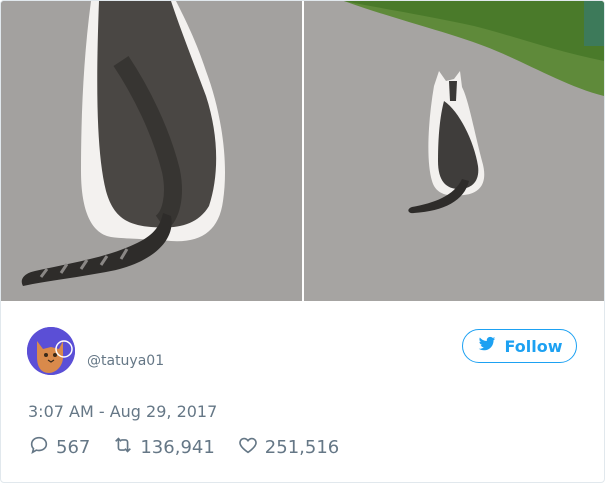 The width and height of the screenshot is (605, 483). I want to click on tweet-timestamp: 3:07 AM - Aug 29, 2017, so click(122, 411).